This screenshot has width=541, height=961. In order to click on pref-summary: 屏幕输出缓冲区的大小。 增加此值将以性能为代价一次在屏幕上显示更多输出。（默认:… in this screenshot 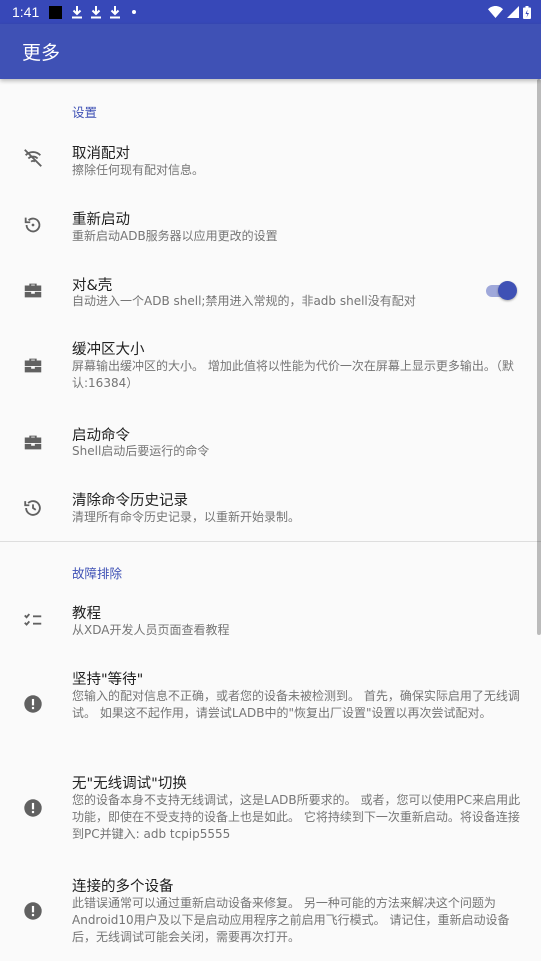, I will do `click(293, 374)`.